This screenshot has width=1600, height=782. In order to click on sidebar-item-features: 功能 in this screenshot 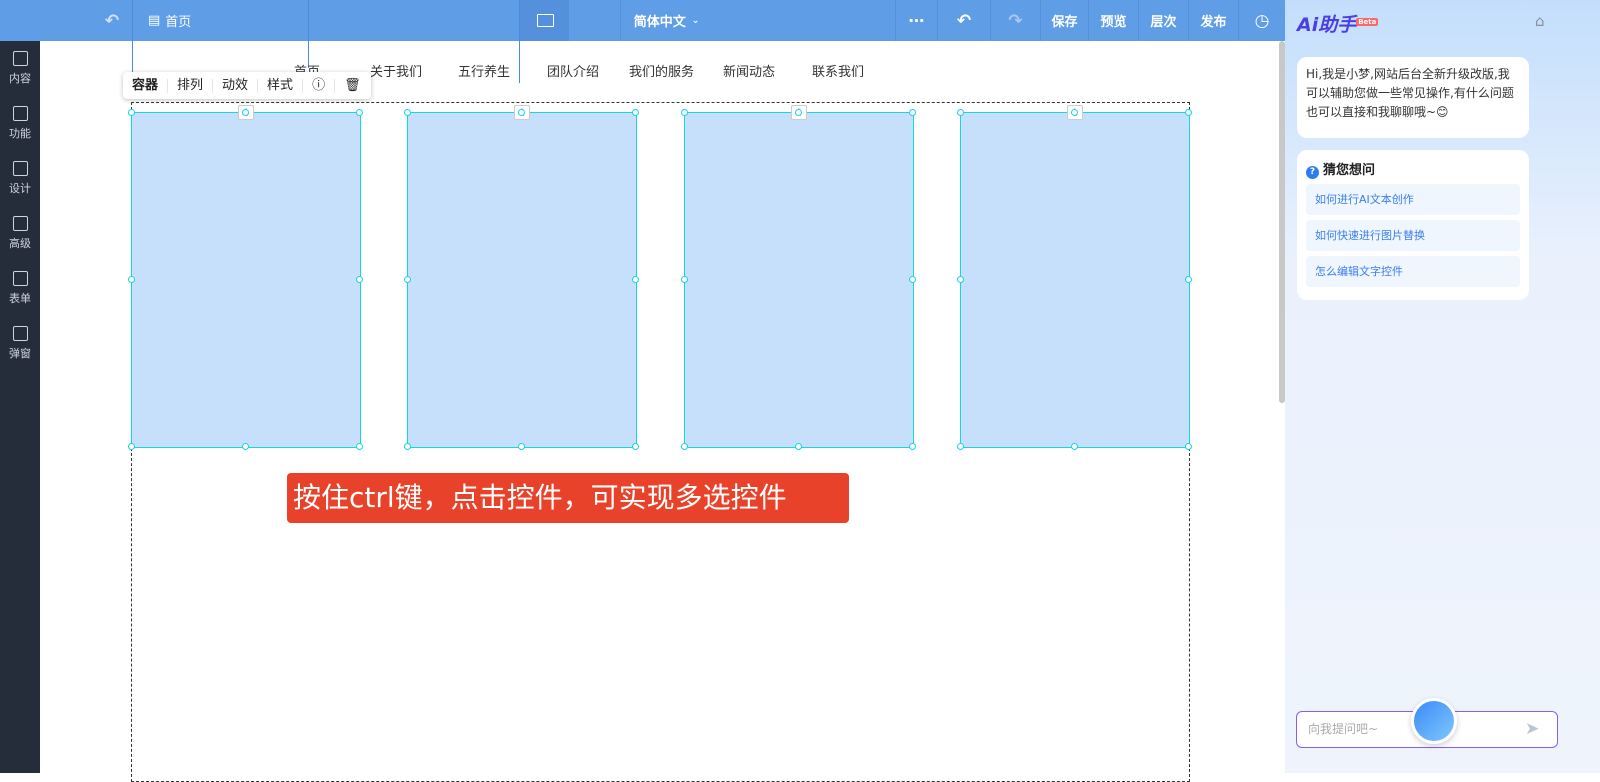, I will do `click(20, 123)`.